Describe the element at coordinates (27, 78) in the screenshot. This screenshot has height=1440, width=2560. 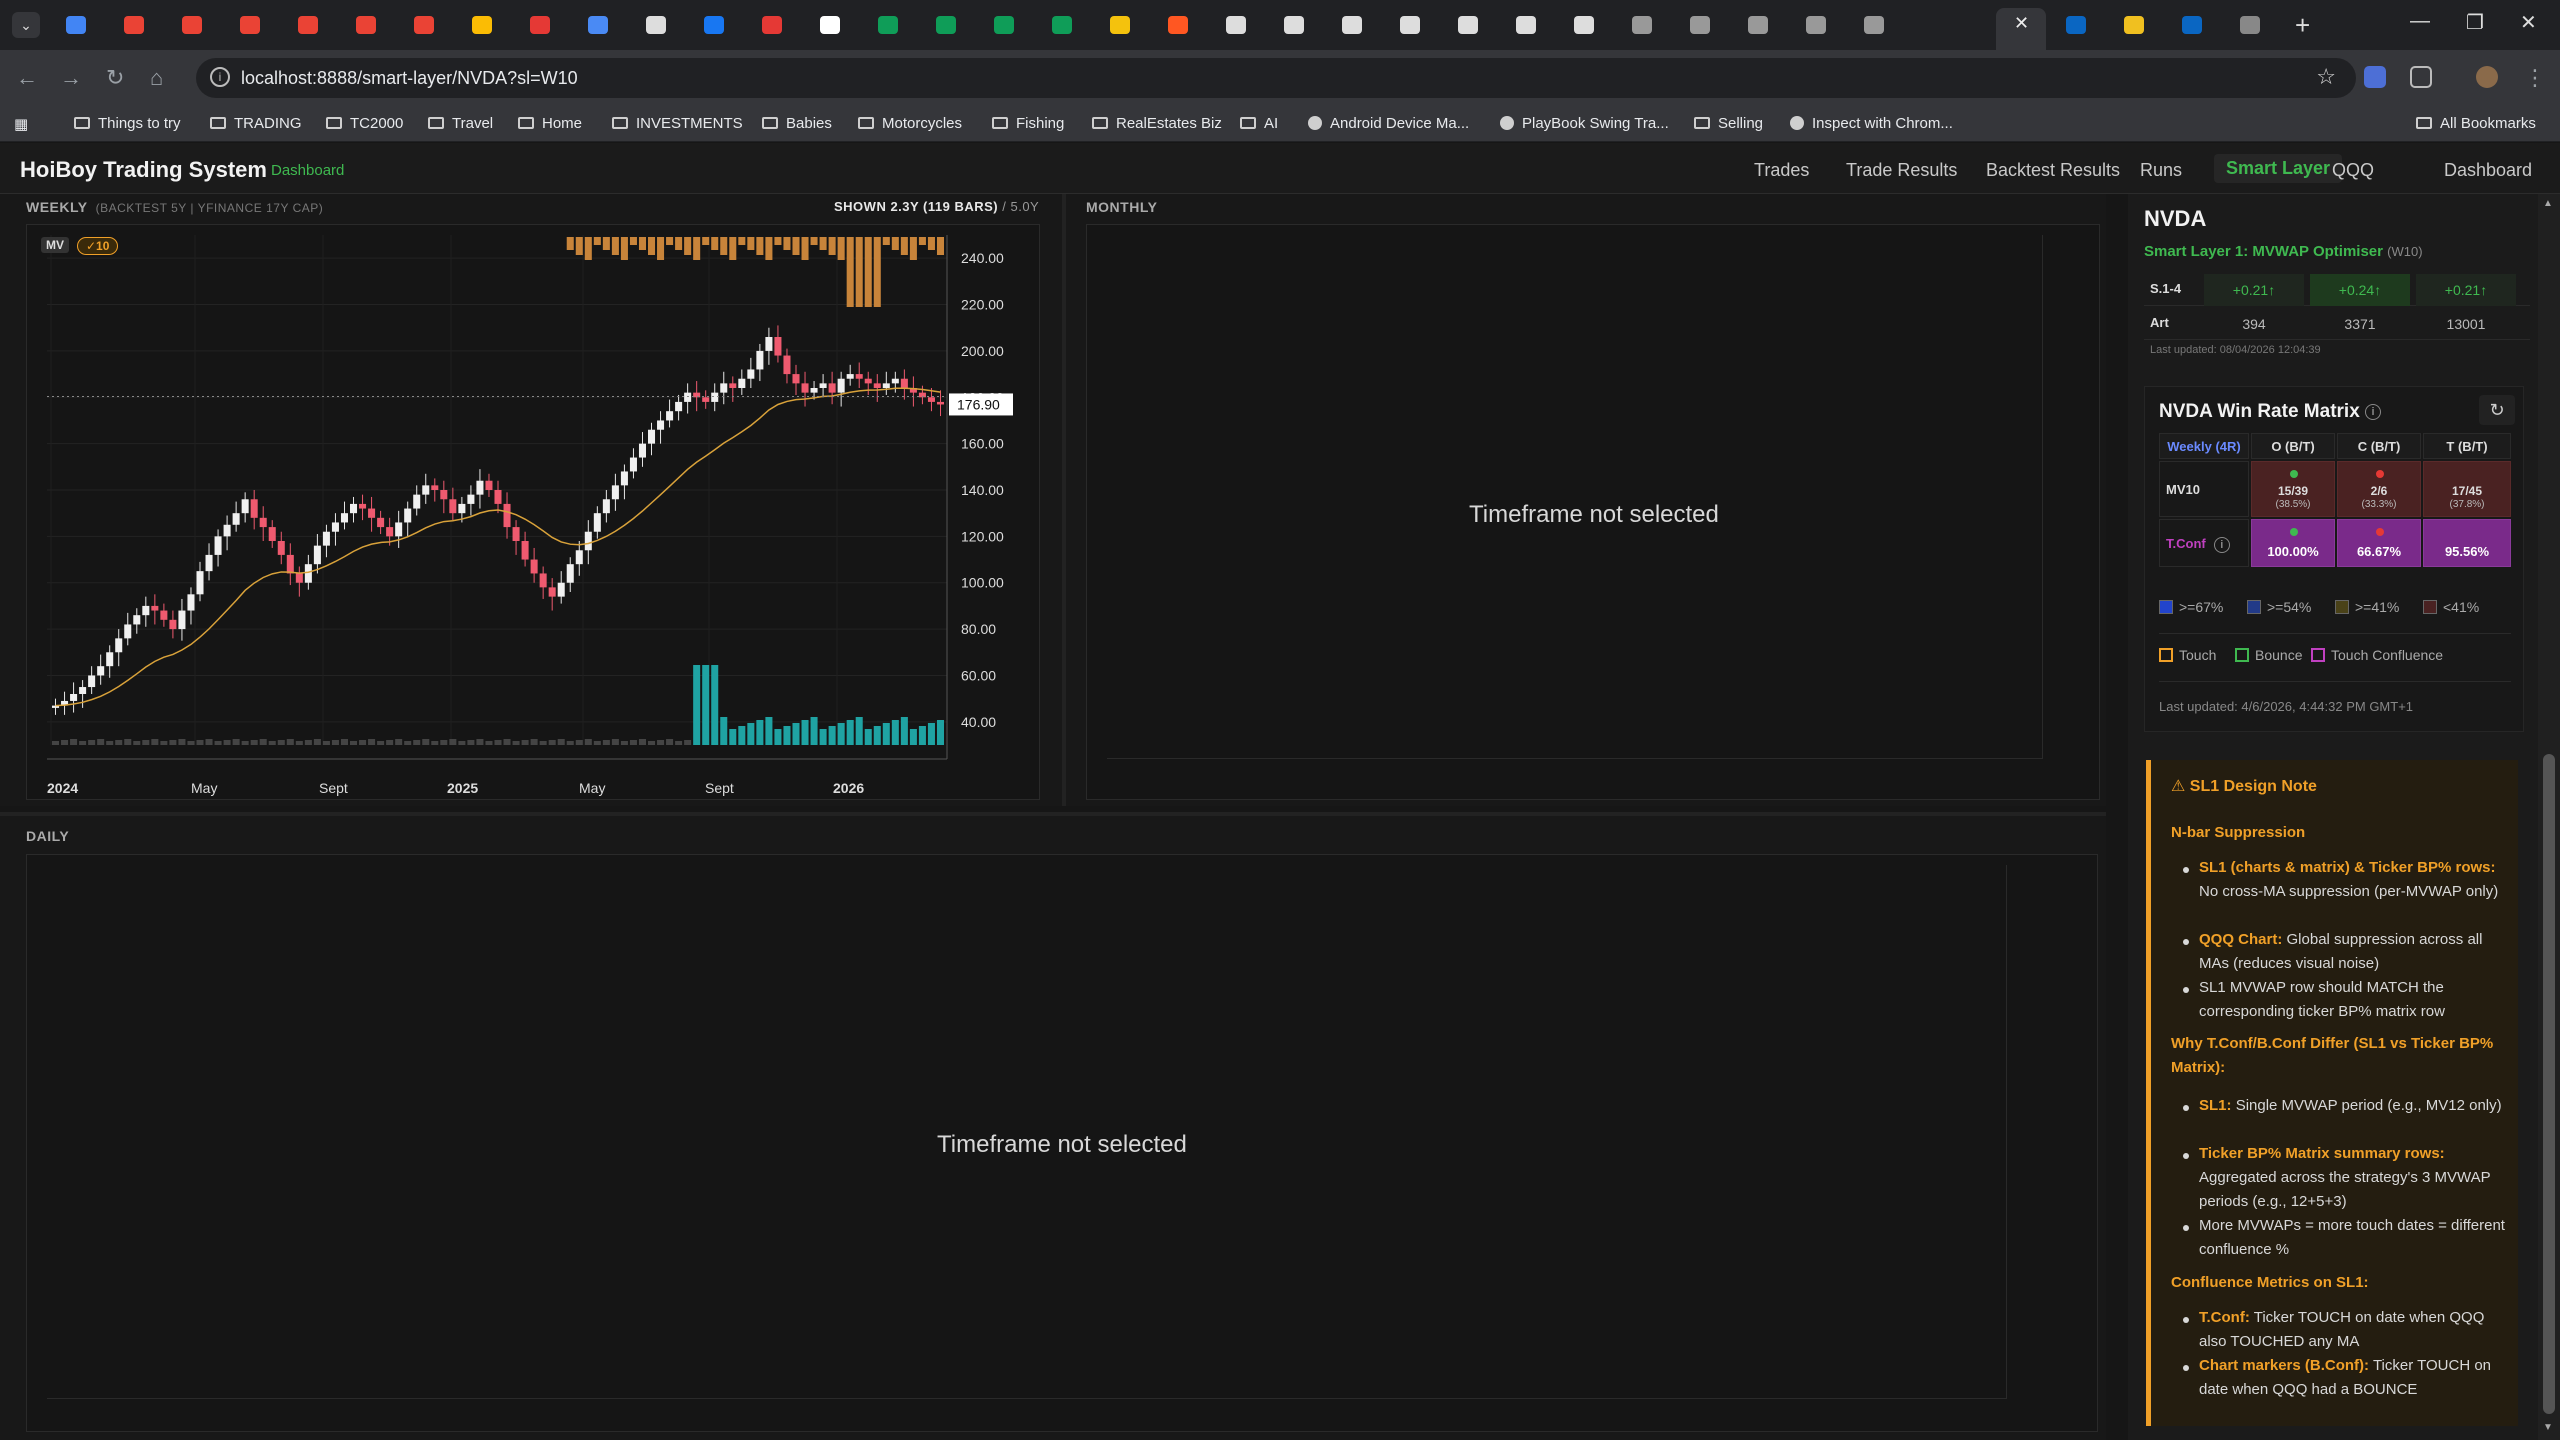
I see `back-icon: ←` at that location.